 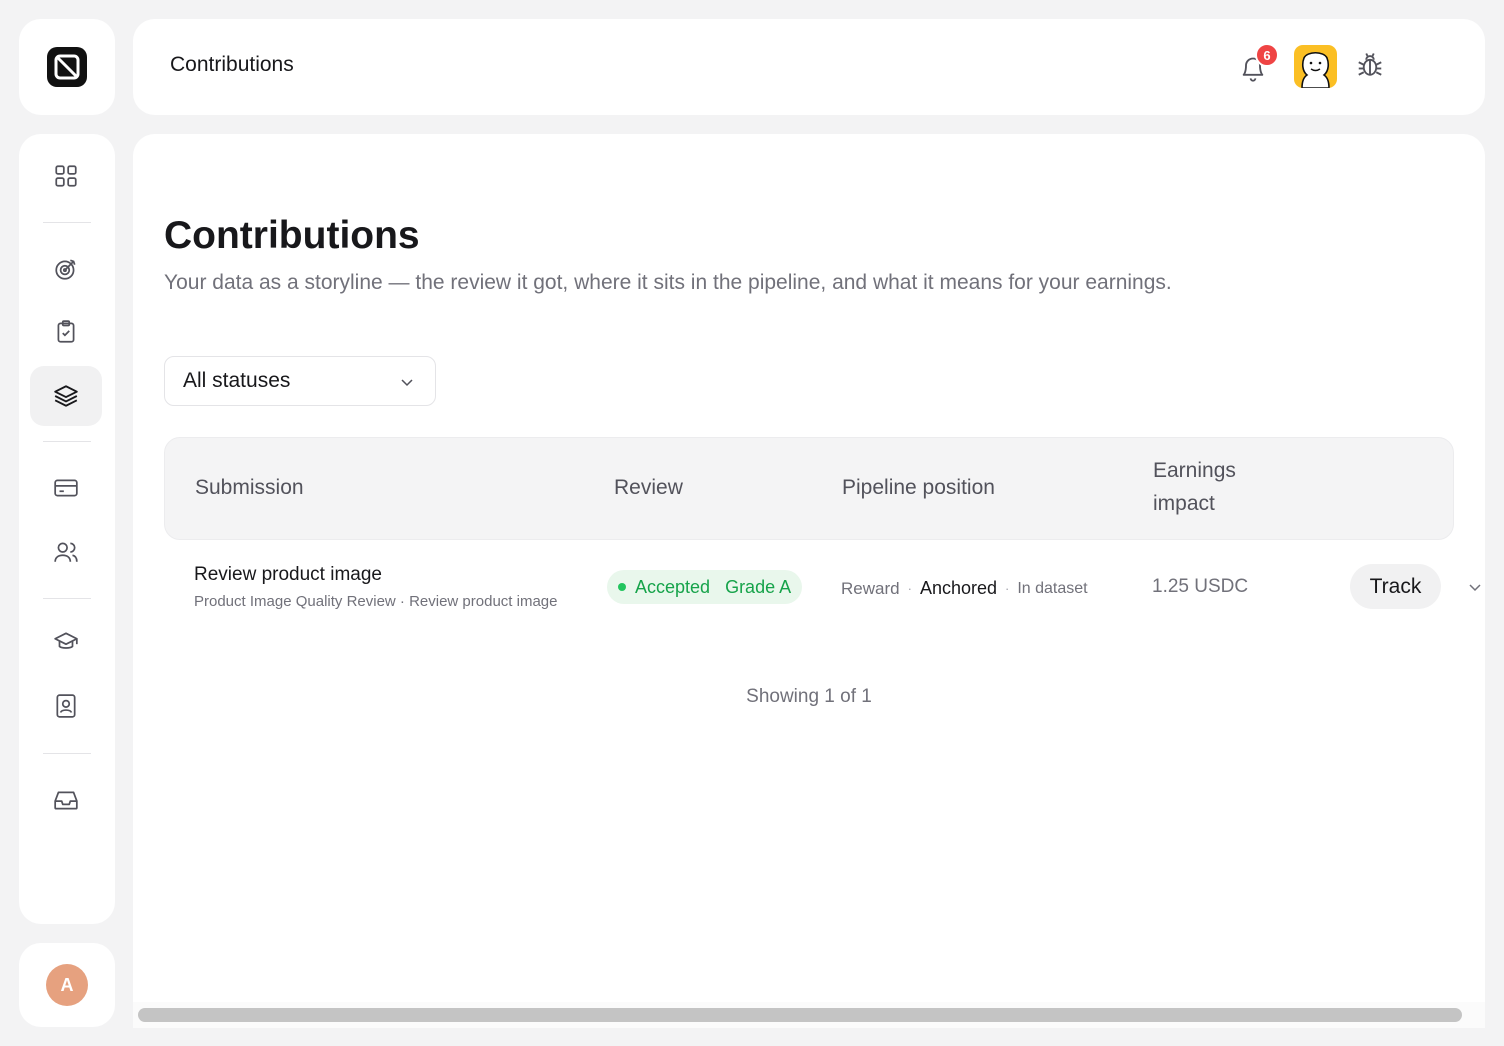 I want to click on credit-card-icon, so click(x=66, y=488).